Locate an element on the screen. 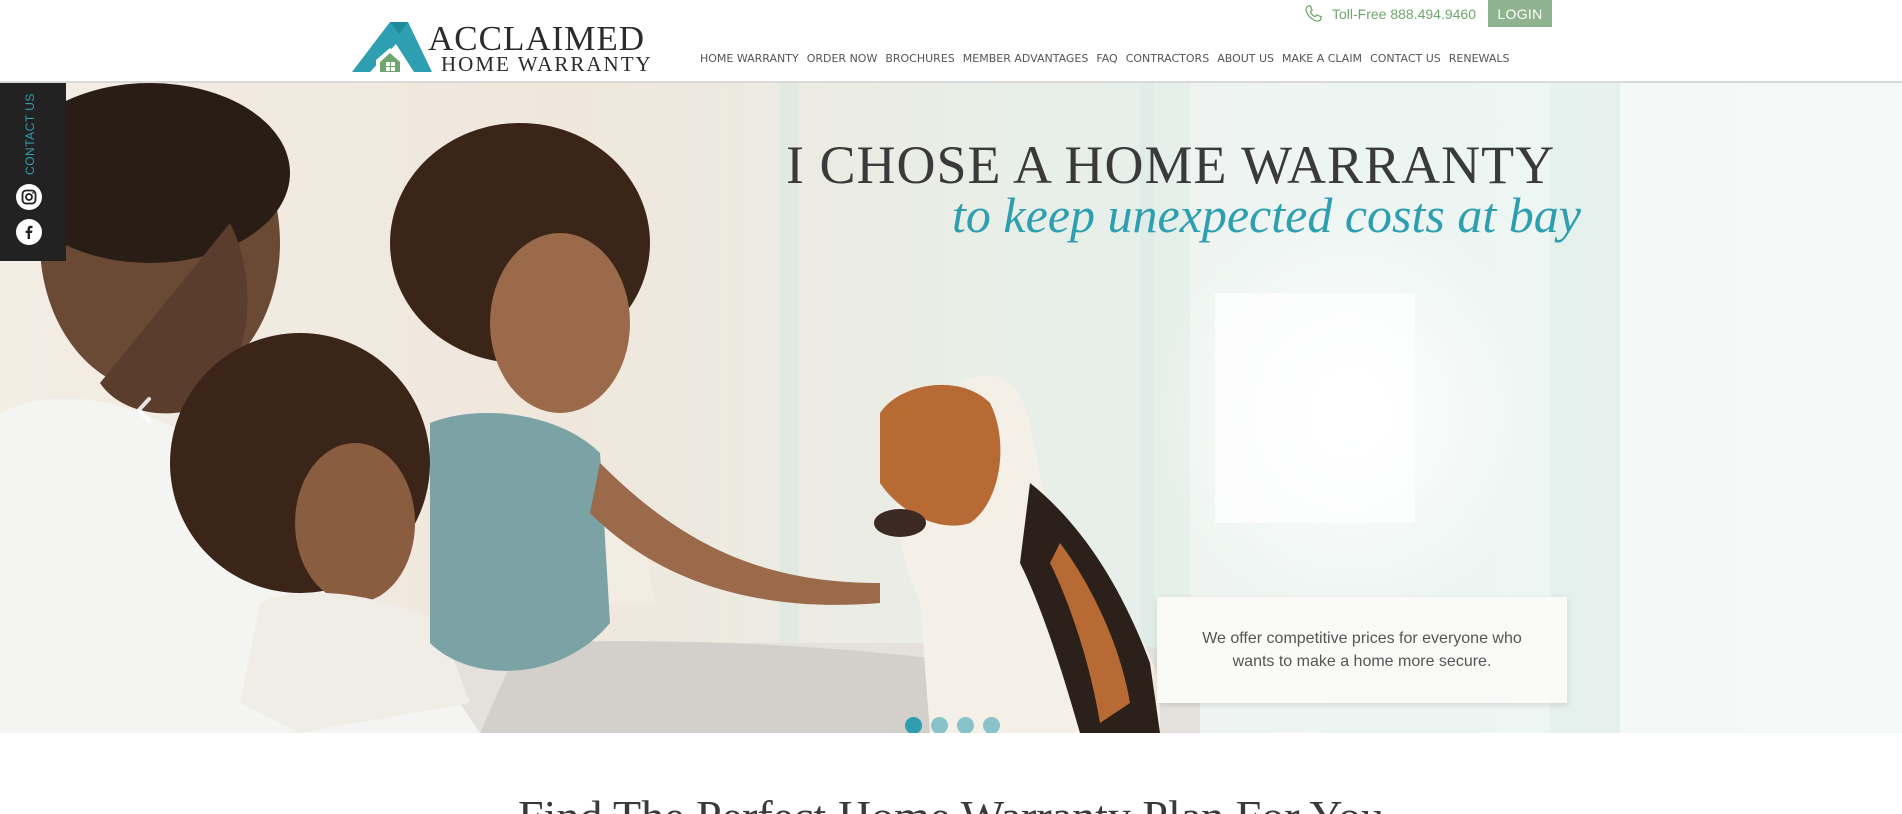 The height and width of the screenshot is (814, 1902). hero-subtitle: to keep unexpected costs at bay is located at coordinates (1266, 215).